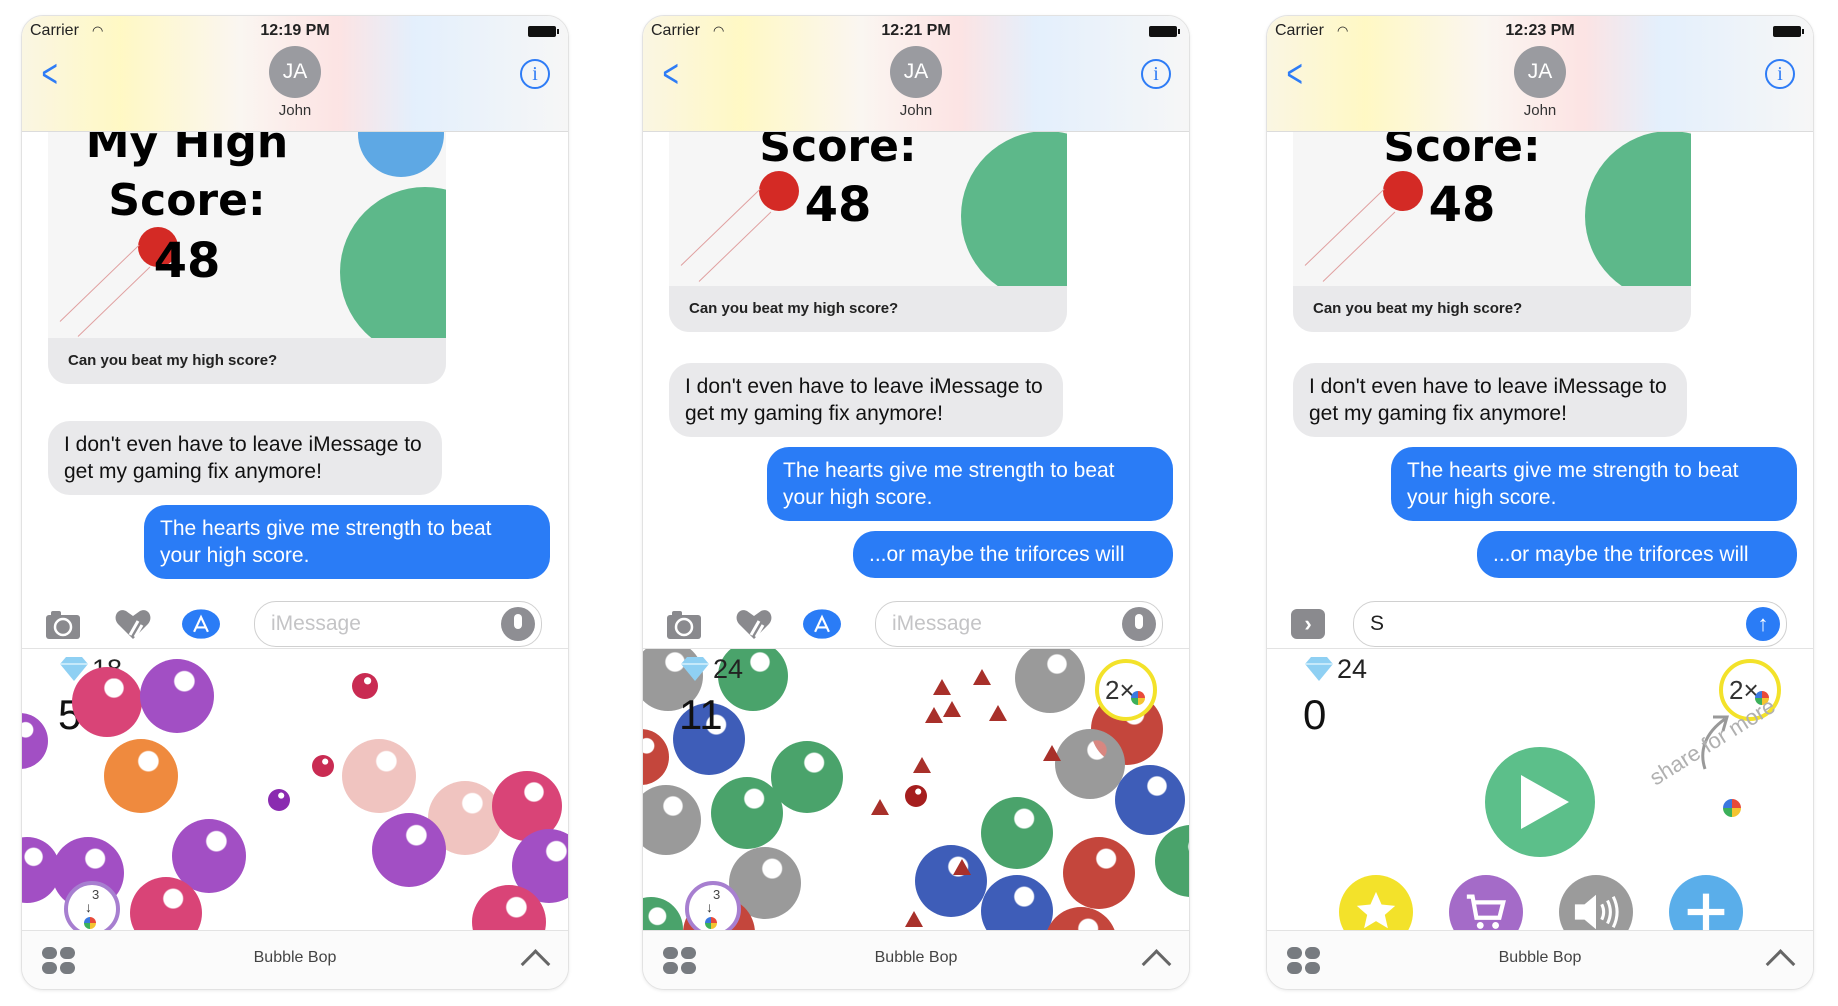 This screenshot has width=1838, height=1006. Describe the element at coordinates (295, 797) in the screenshot. I see `game-area: 18 5 3 ↓` at that location.